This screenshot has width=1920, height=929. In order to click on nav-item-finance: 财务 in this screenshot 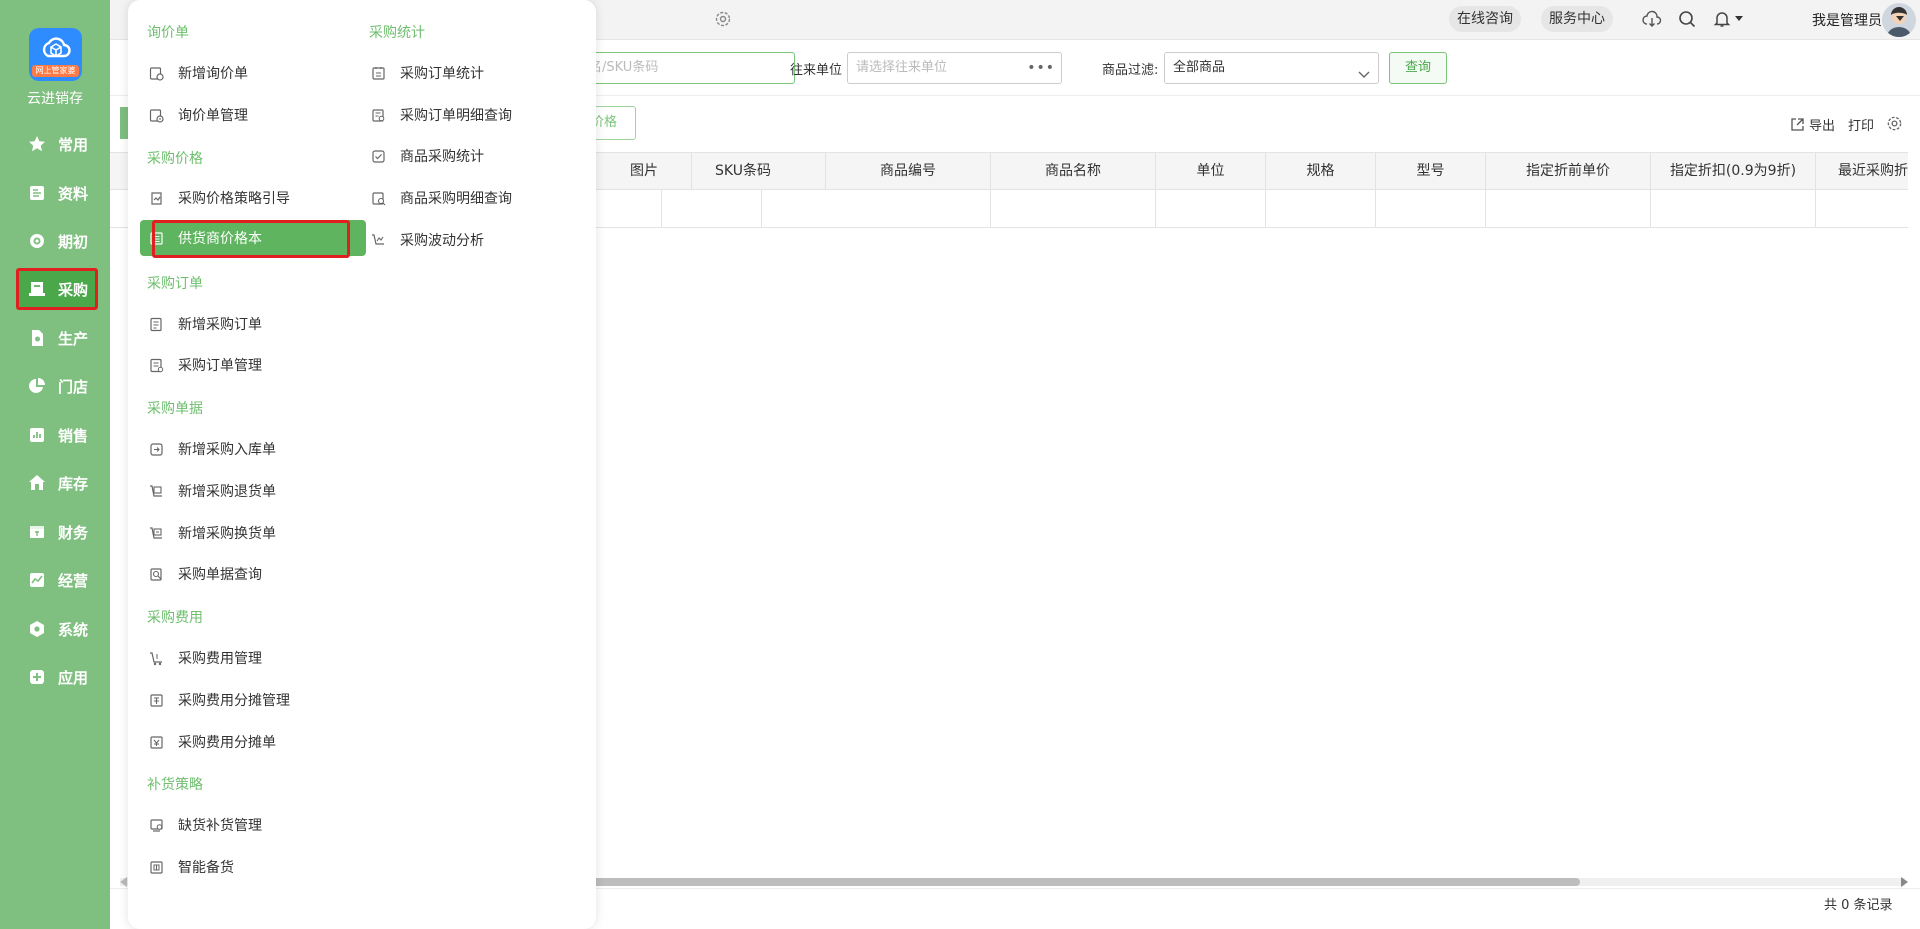, I will do `click(57, 532)`.